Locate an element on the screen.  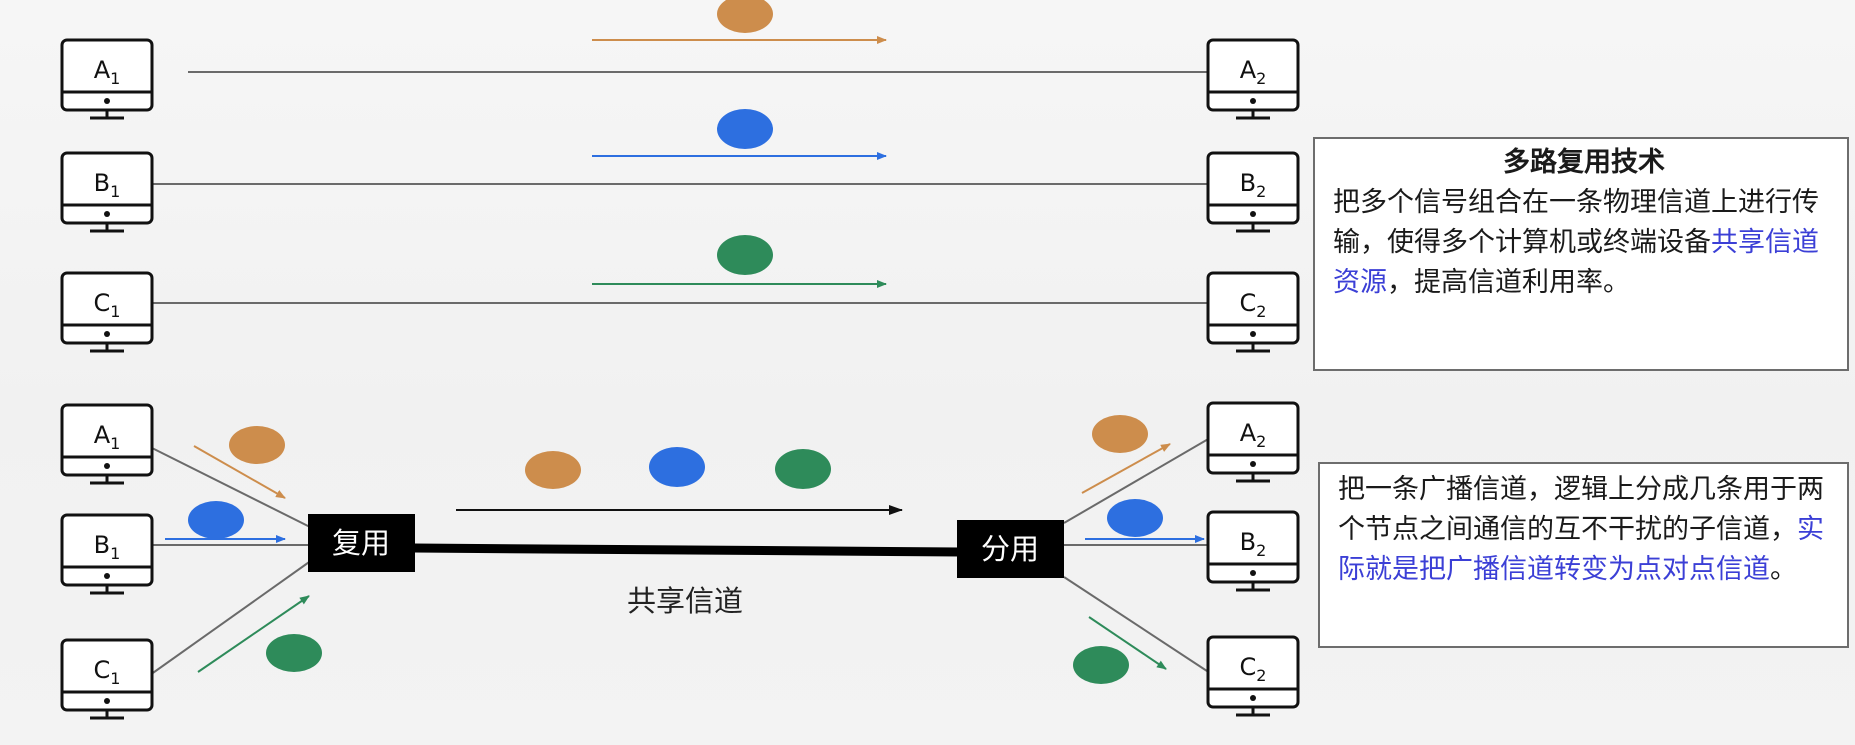
multiplexing-text-end: ，提高信道利用率。 is located at coordinates (1508, 282).